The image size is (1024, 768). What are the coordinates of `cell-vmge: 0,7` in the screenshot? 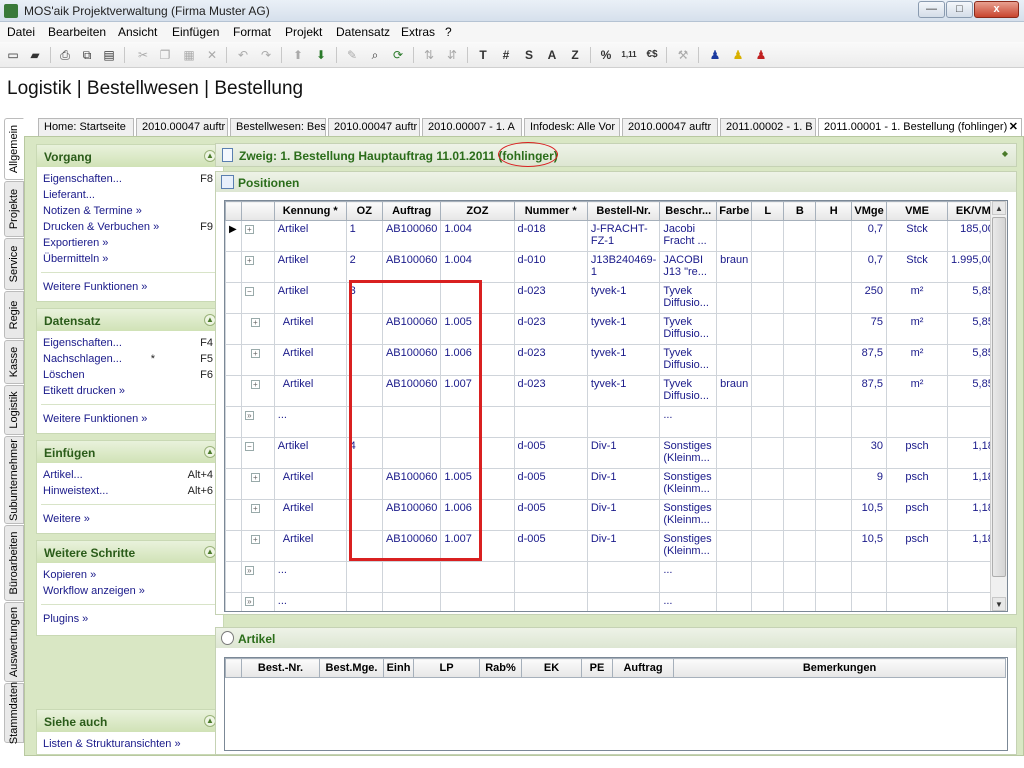 It's located at (869, 236).